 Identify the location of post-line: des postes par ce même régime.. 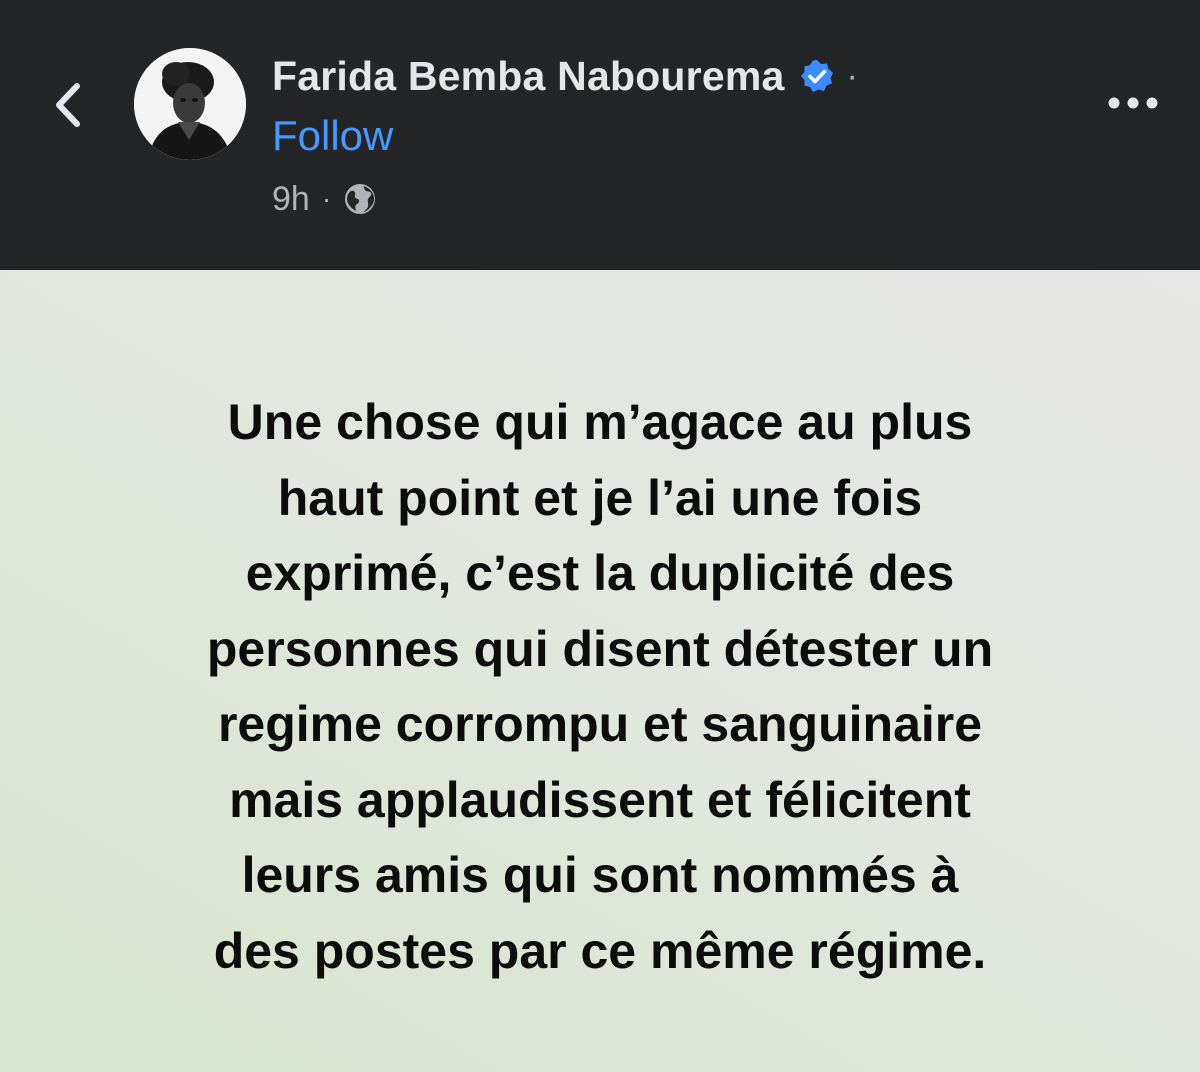
(600, 950).